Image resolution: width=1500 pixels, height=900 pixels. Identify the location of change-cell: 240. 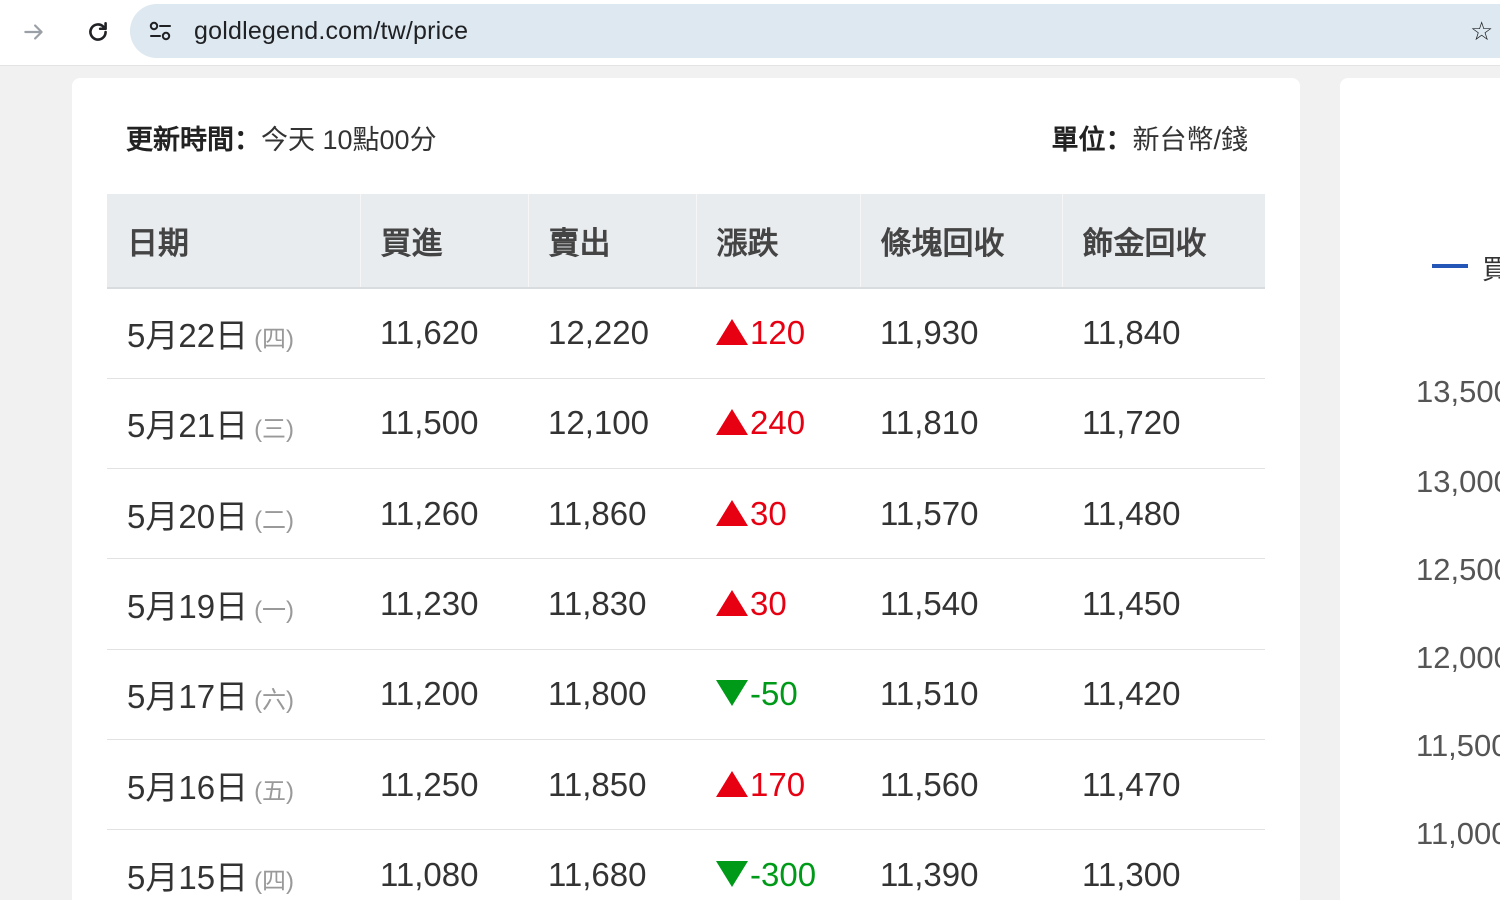
(778, 424).